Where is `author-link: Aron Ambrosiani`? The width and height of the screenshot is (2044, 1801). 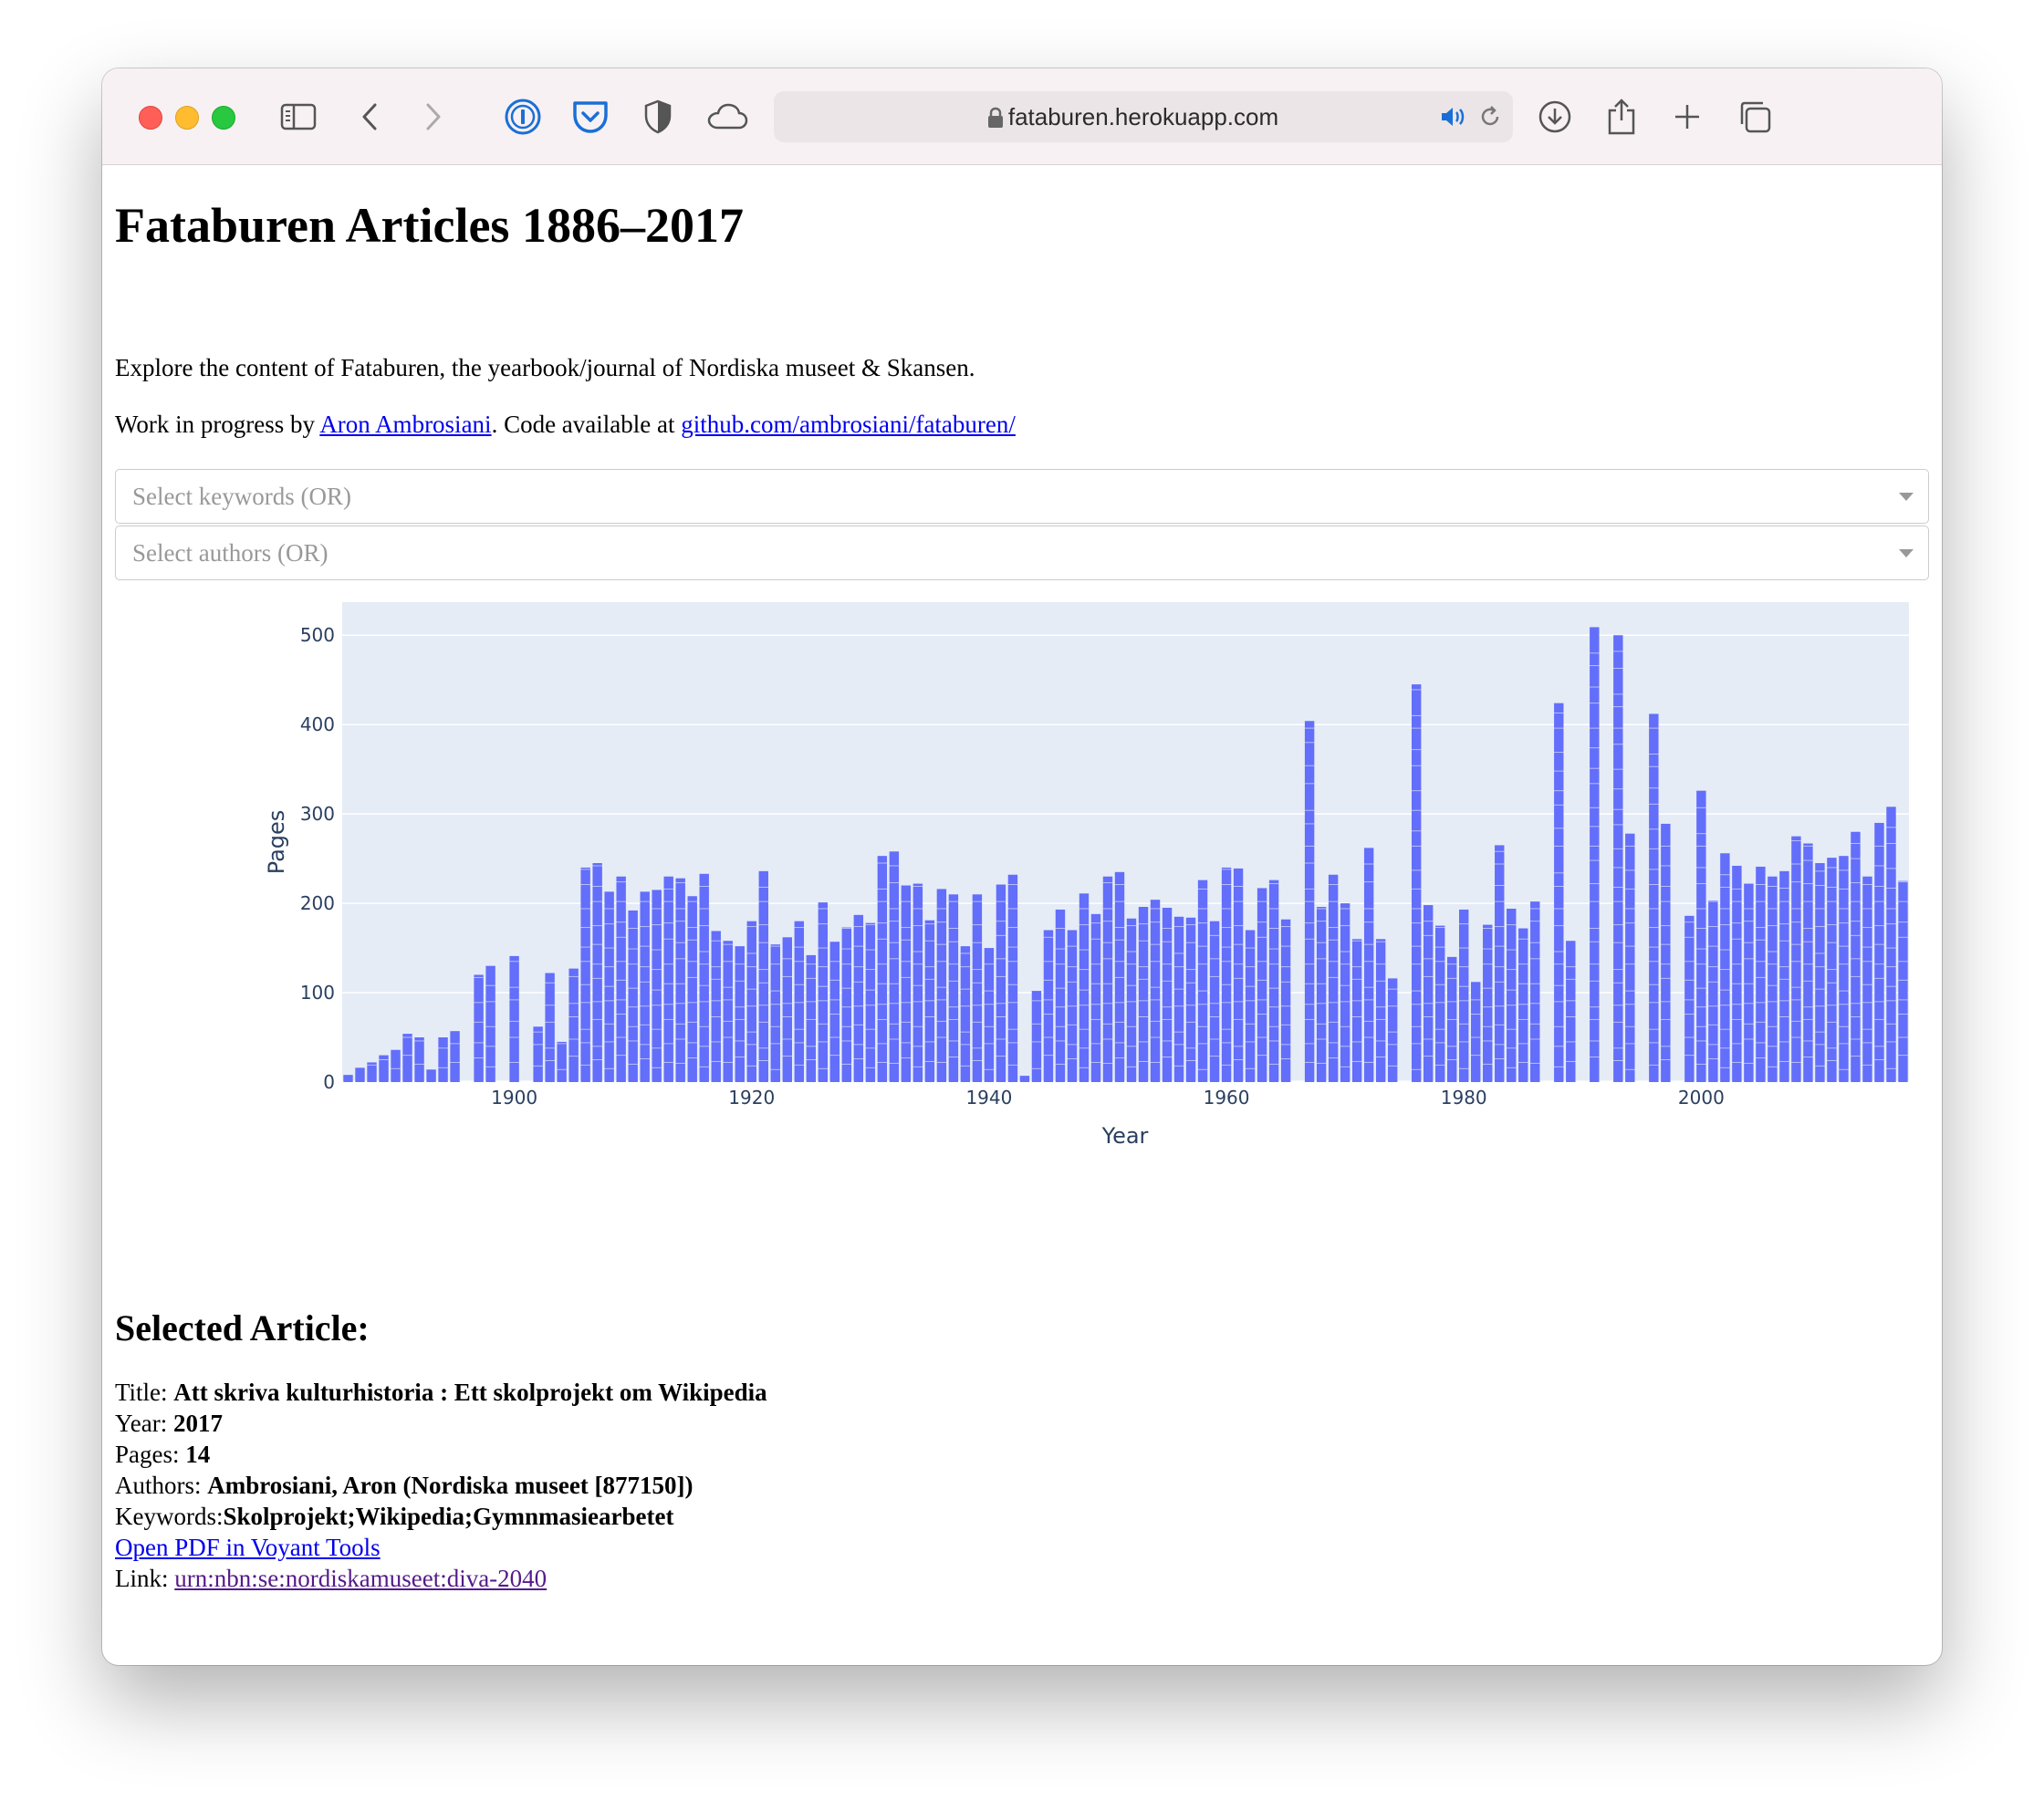
author-link: Aron Ambrosiani is located at coordinates (405, 424).